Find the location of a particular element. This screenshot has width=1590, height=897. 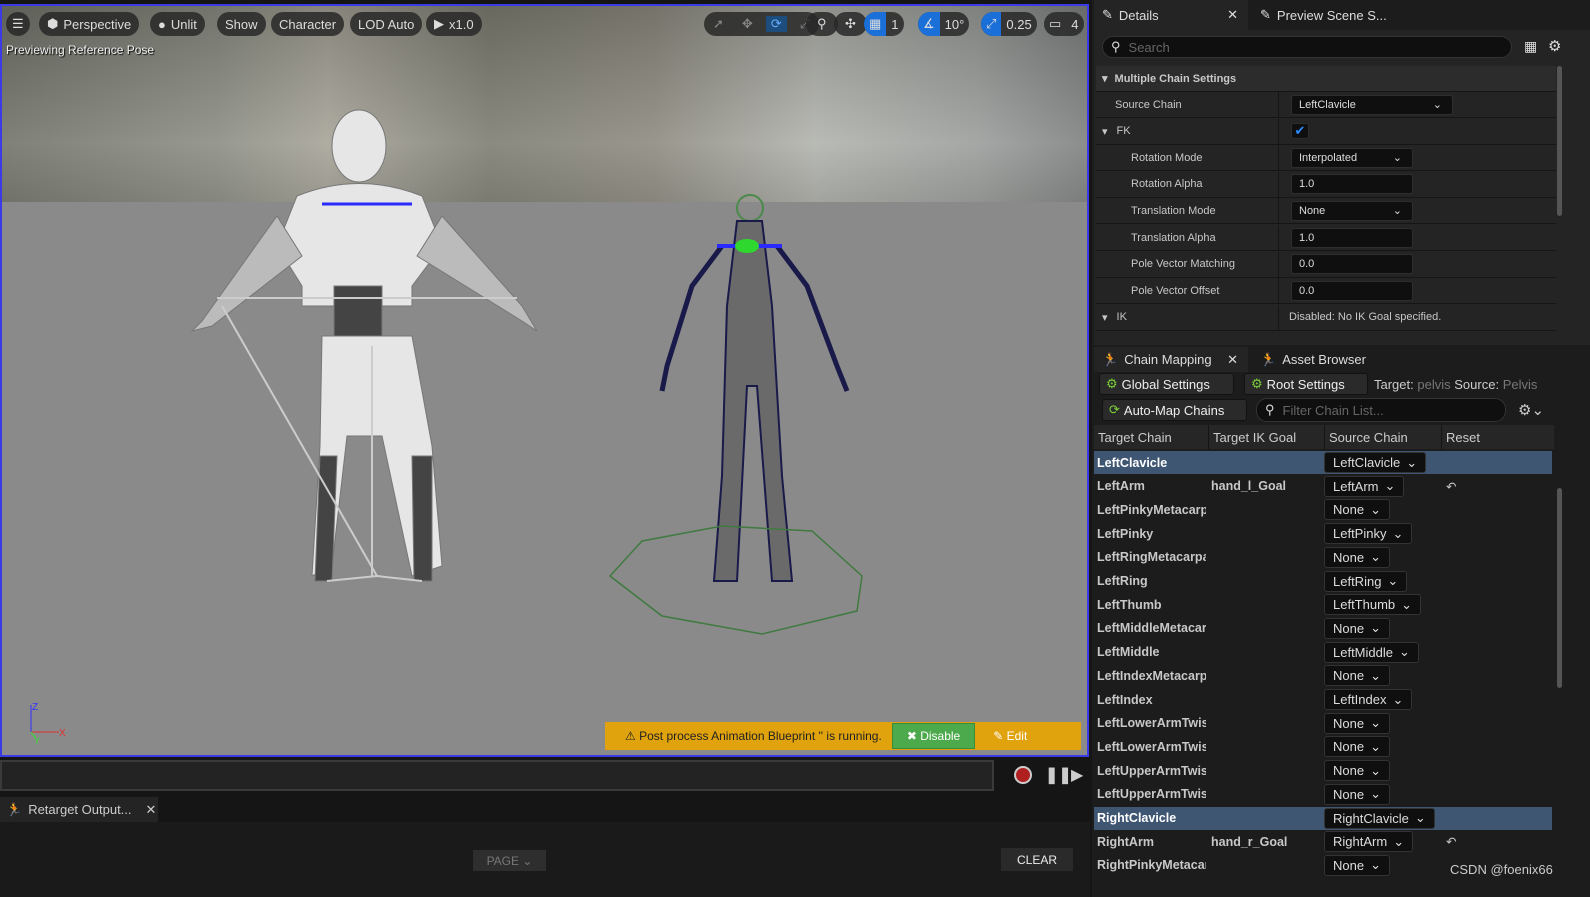

grid-snap-button: ▦ 1 is located at coordinates (884, 24).